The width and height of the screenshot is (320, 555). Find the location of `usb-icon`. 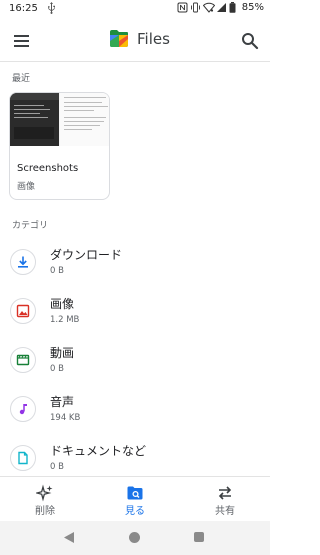

usb-icon is located at coordinates (51, 9).